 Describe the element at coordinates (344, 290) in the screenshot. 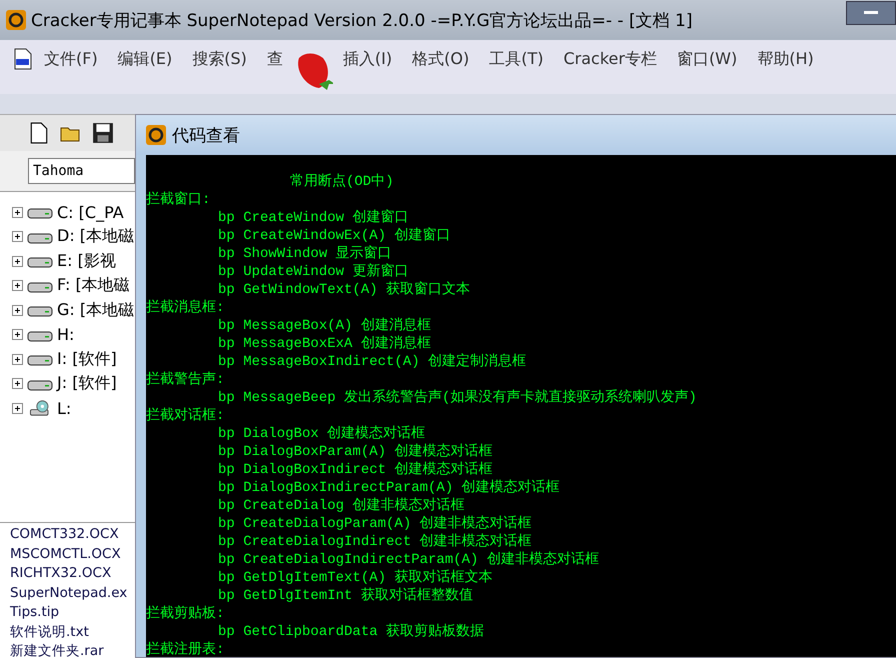

I see `code-line: bp GetWindowText(A) 获取窗口文本` at that location.